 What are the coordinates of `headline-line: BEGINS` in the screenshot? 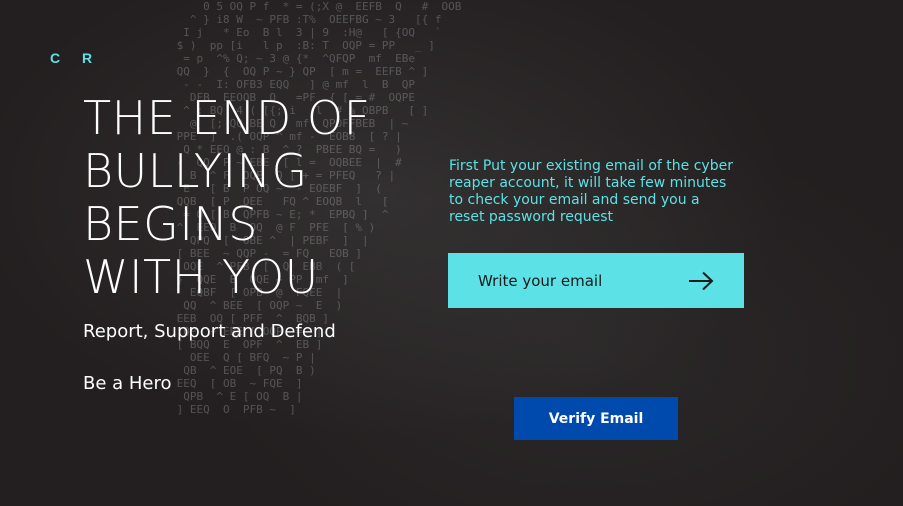 It's located at (171, 224).